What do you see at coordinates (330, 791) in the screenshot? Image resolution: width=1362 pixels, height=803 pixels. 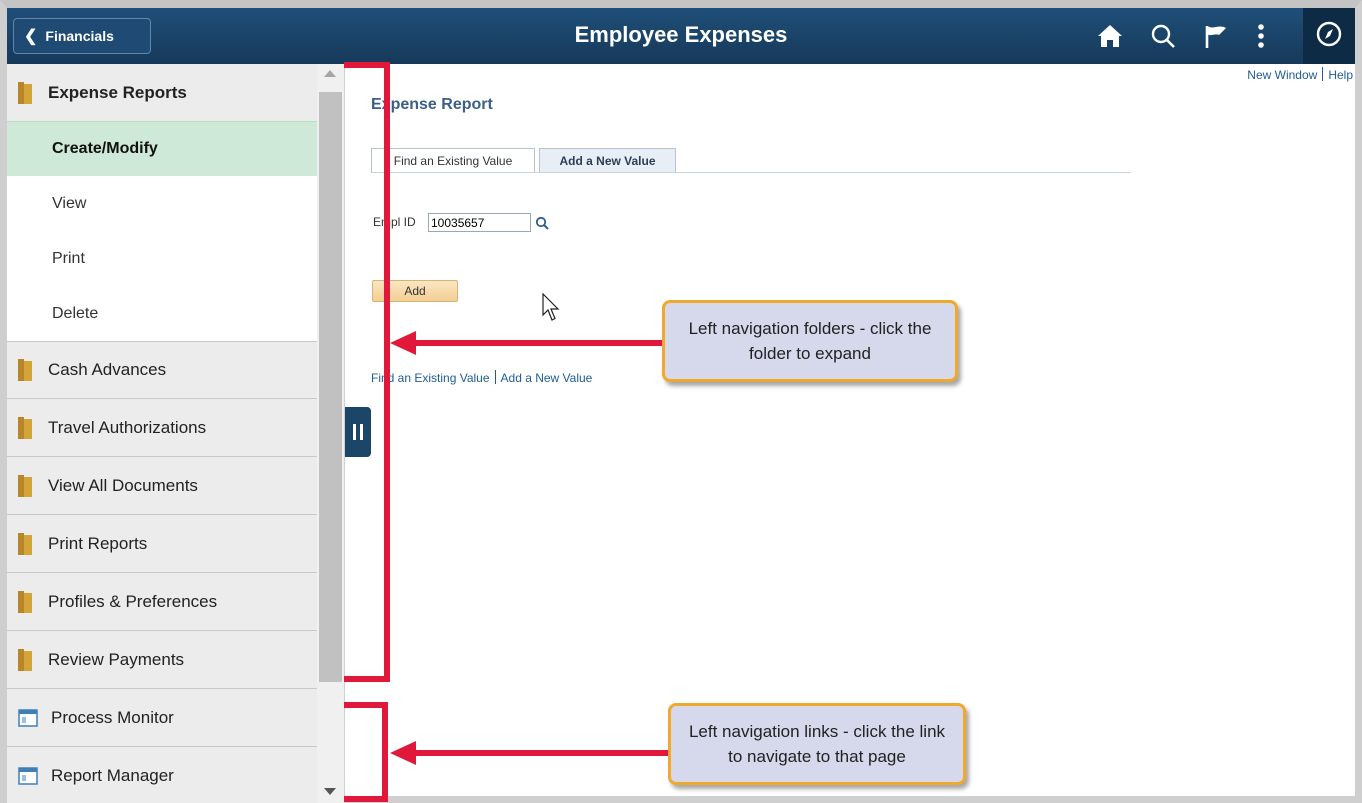 I see `scroll-down-arrow-icon` at bounding box center [330, 791].